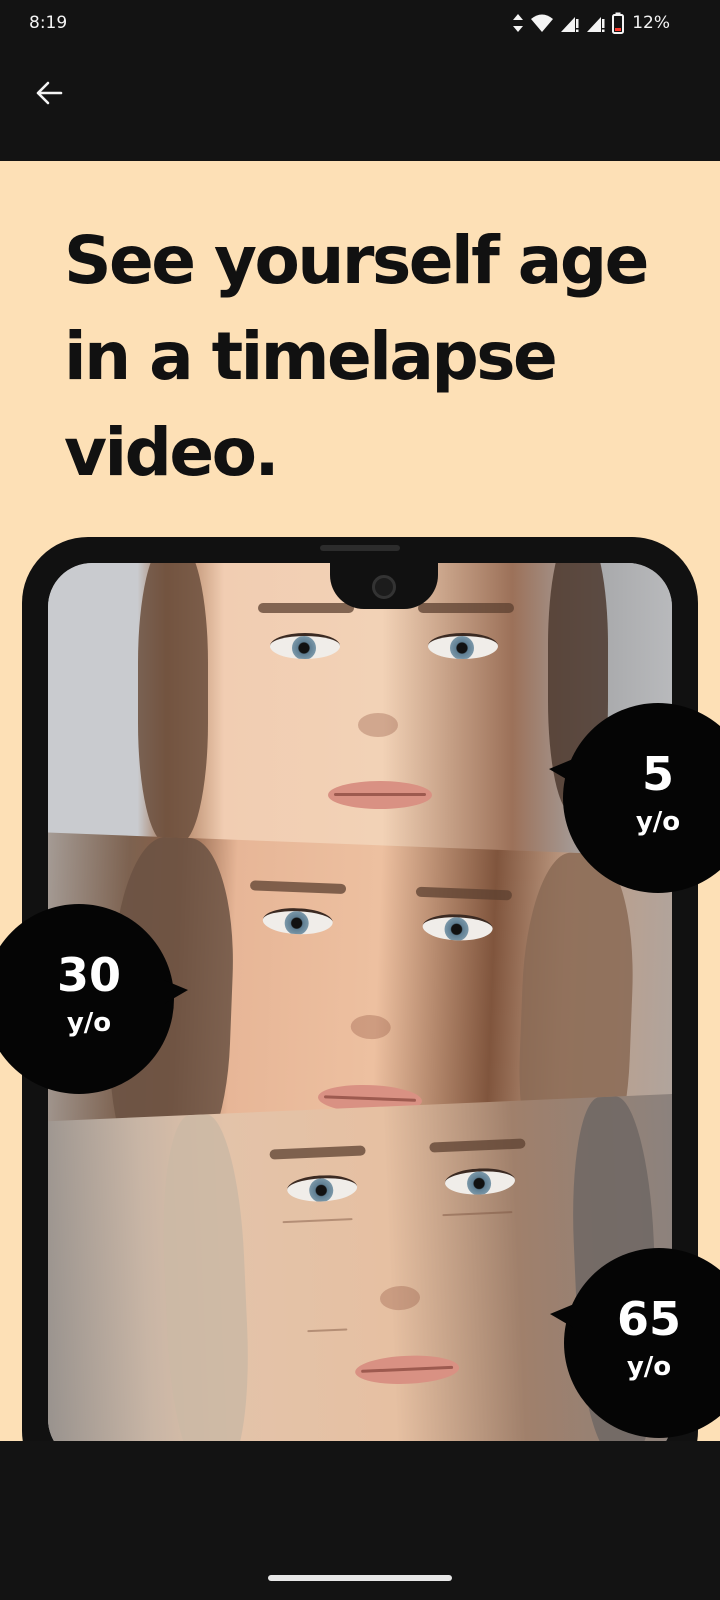 The height and width of the screenshot is (1600, 720). What do you see at coordinates (356, 356) in the screenshot?
I see `promo-headline: See yourself age in a timelapse video.` at bounding box center [356, 356].